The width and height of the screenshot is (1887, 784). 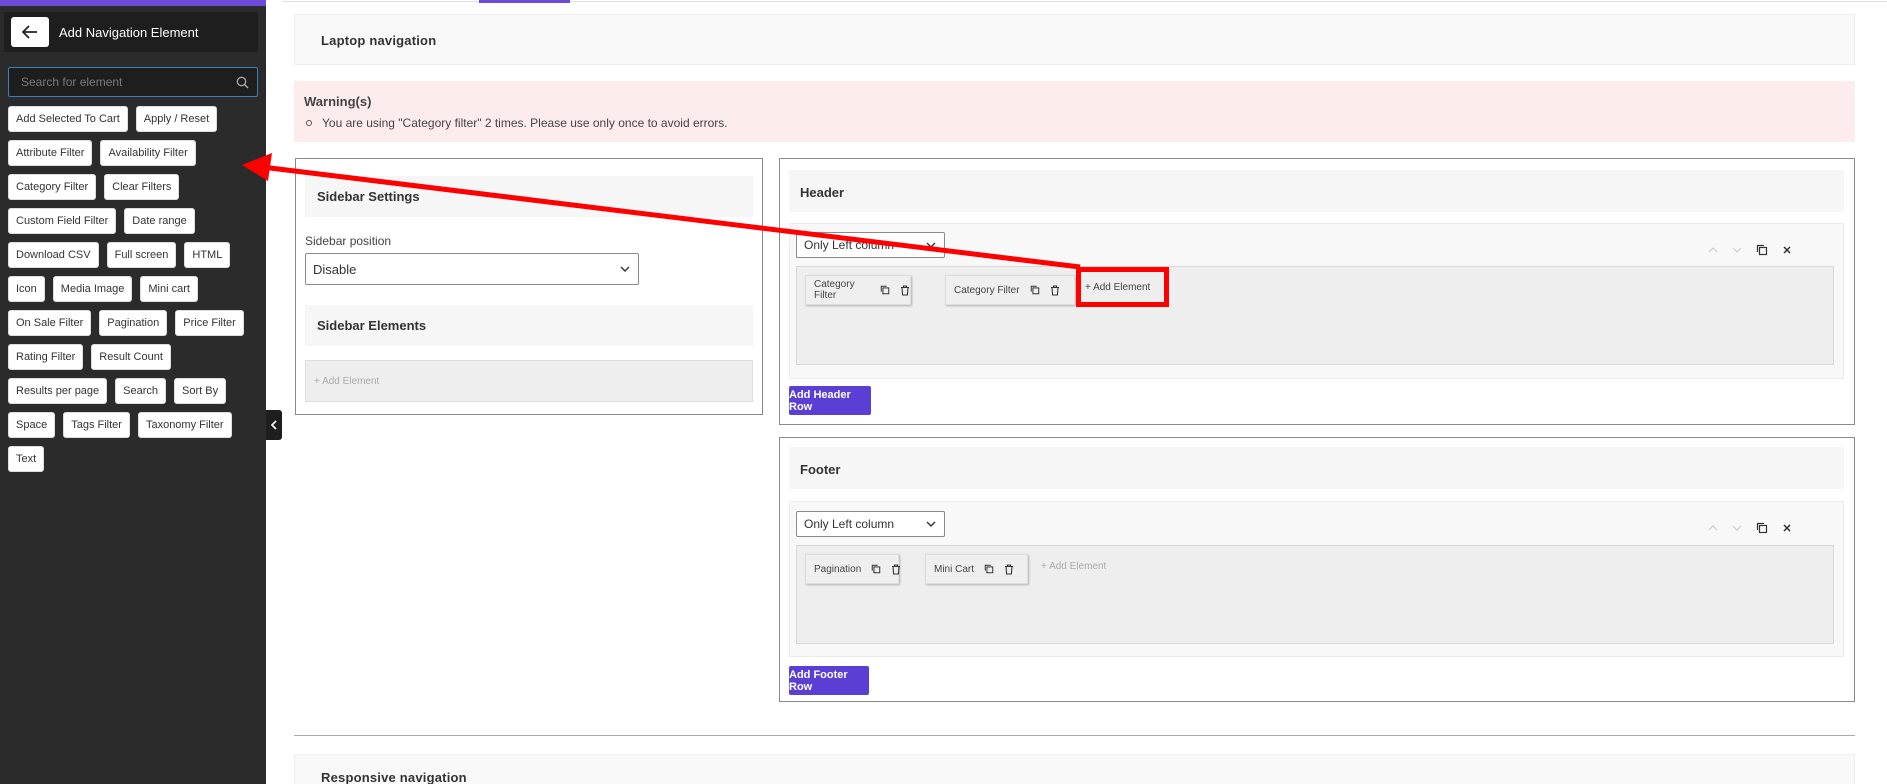 I want to click on element-chip: Space, so click(x=32, y=425).